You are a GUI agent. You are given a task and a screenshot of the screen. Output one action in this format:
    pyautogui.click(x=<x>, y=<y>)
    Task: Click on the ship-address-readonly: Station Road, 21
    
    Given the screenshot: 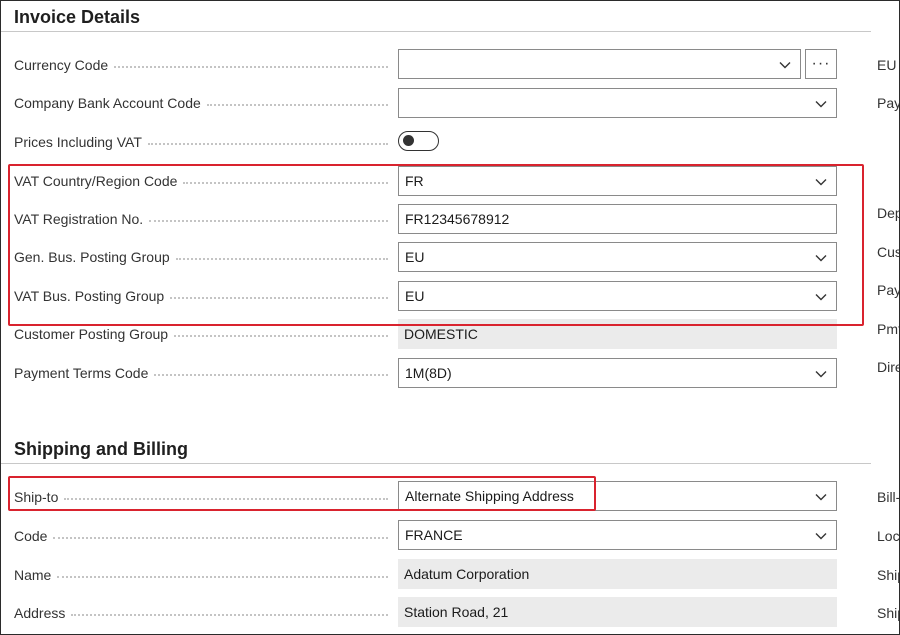 What is the action you would take?
    pyautogui.click(x=617, y=612)
    